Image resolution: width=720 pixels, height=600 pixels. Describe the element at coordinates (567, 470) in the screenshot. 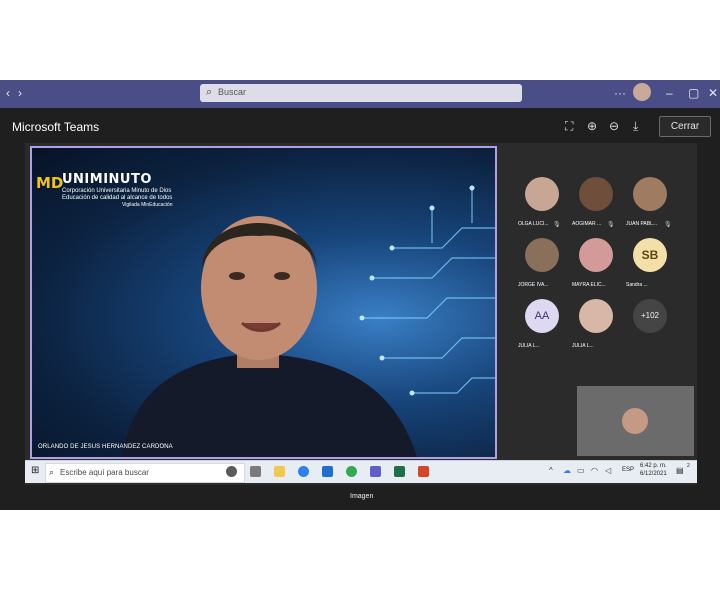

I see `onedrive-icon: ☁` at that location.